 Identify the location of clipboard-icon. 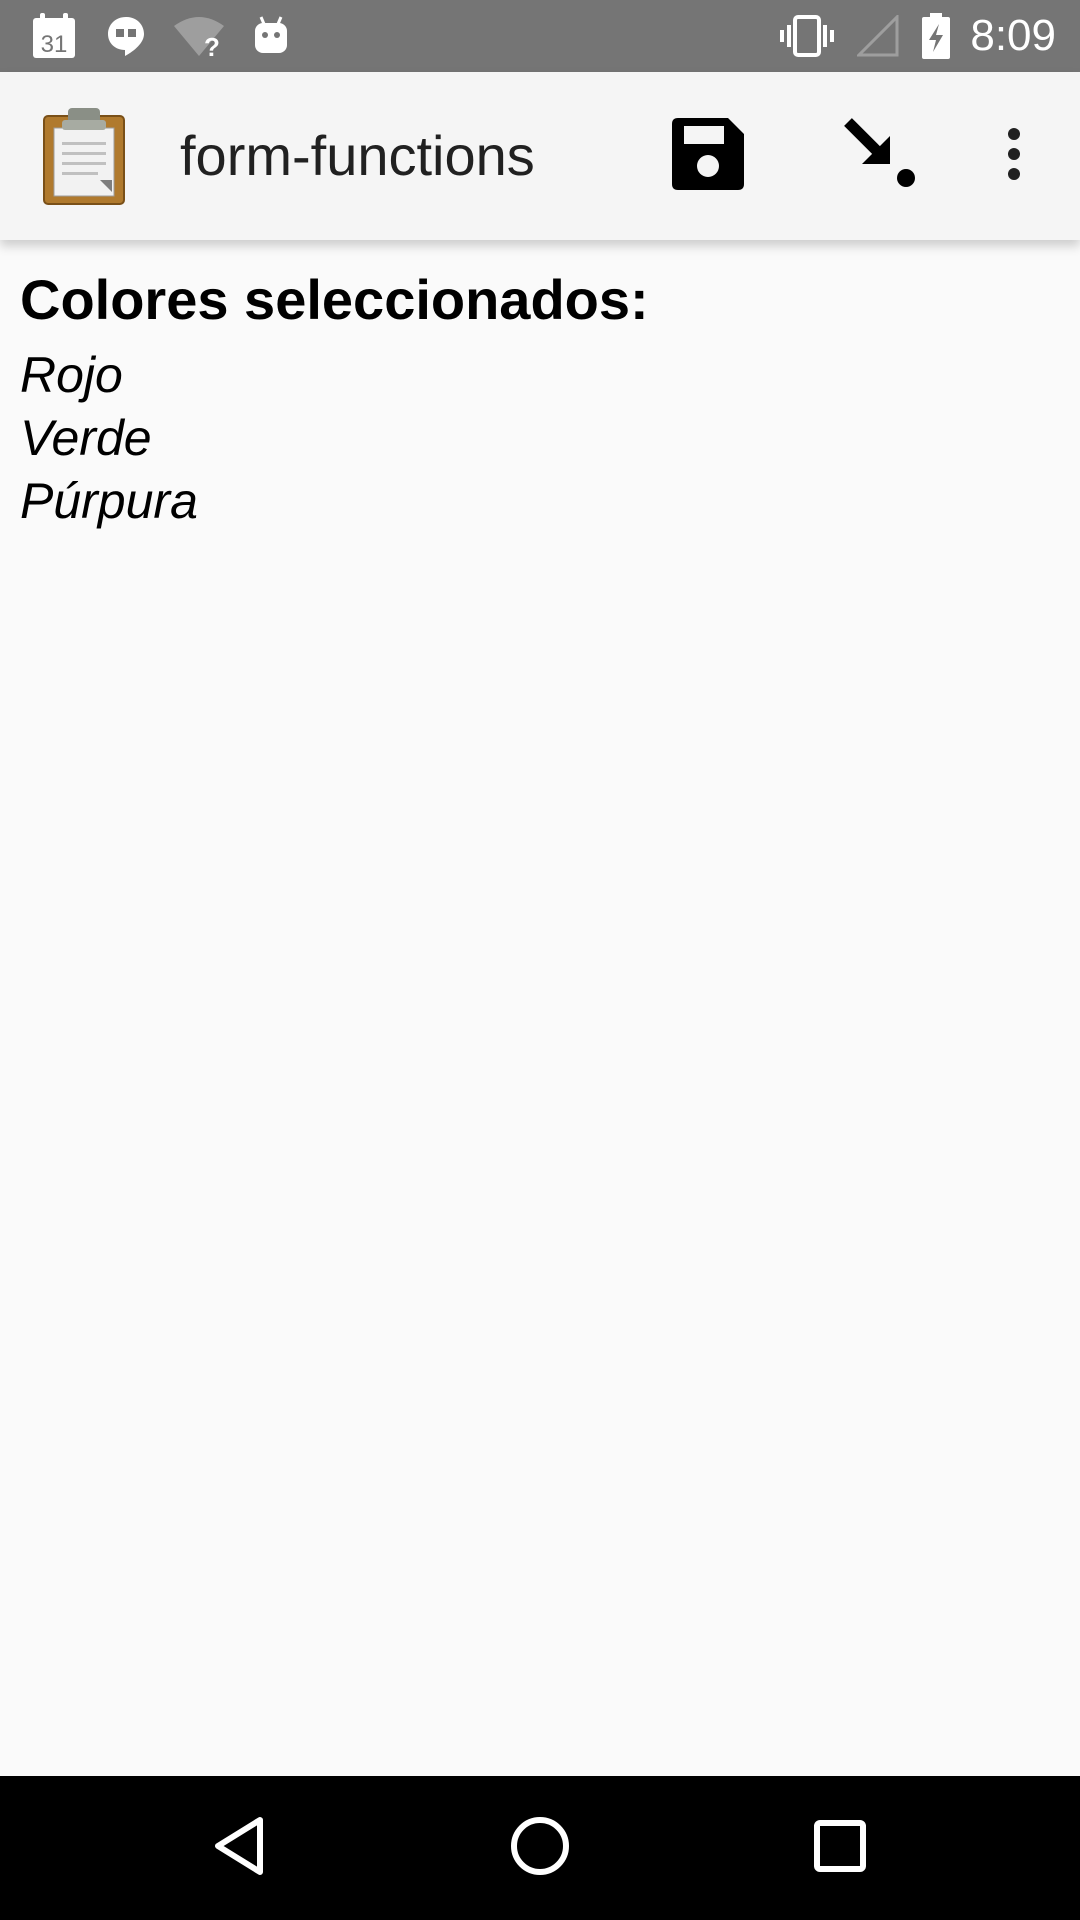
(84, 156).